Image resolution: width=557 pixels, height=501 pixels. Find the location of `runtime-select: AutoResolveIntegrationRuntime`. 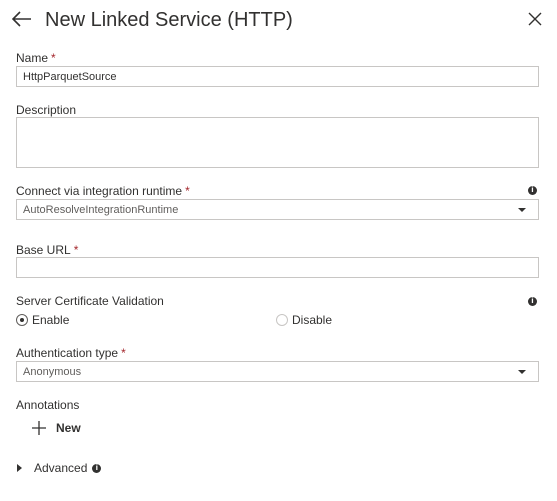

runtime-select: AutoResolveIntegrationRuntime is located at coordinates (277, 209).